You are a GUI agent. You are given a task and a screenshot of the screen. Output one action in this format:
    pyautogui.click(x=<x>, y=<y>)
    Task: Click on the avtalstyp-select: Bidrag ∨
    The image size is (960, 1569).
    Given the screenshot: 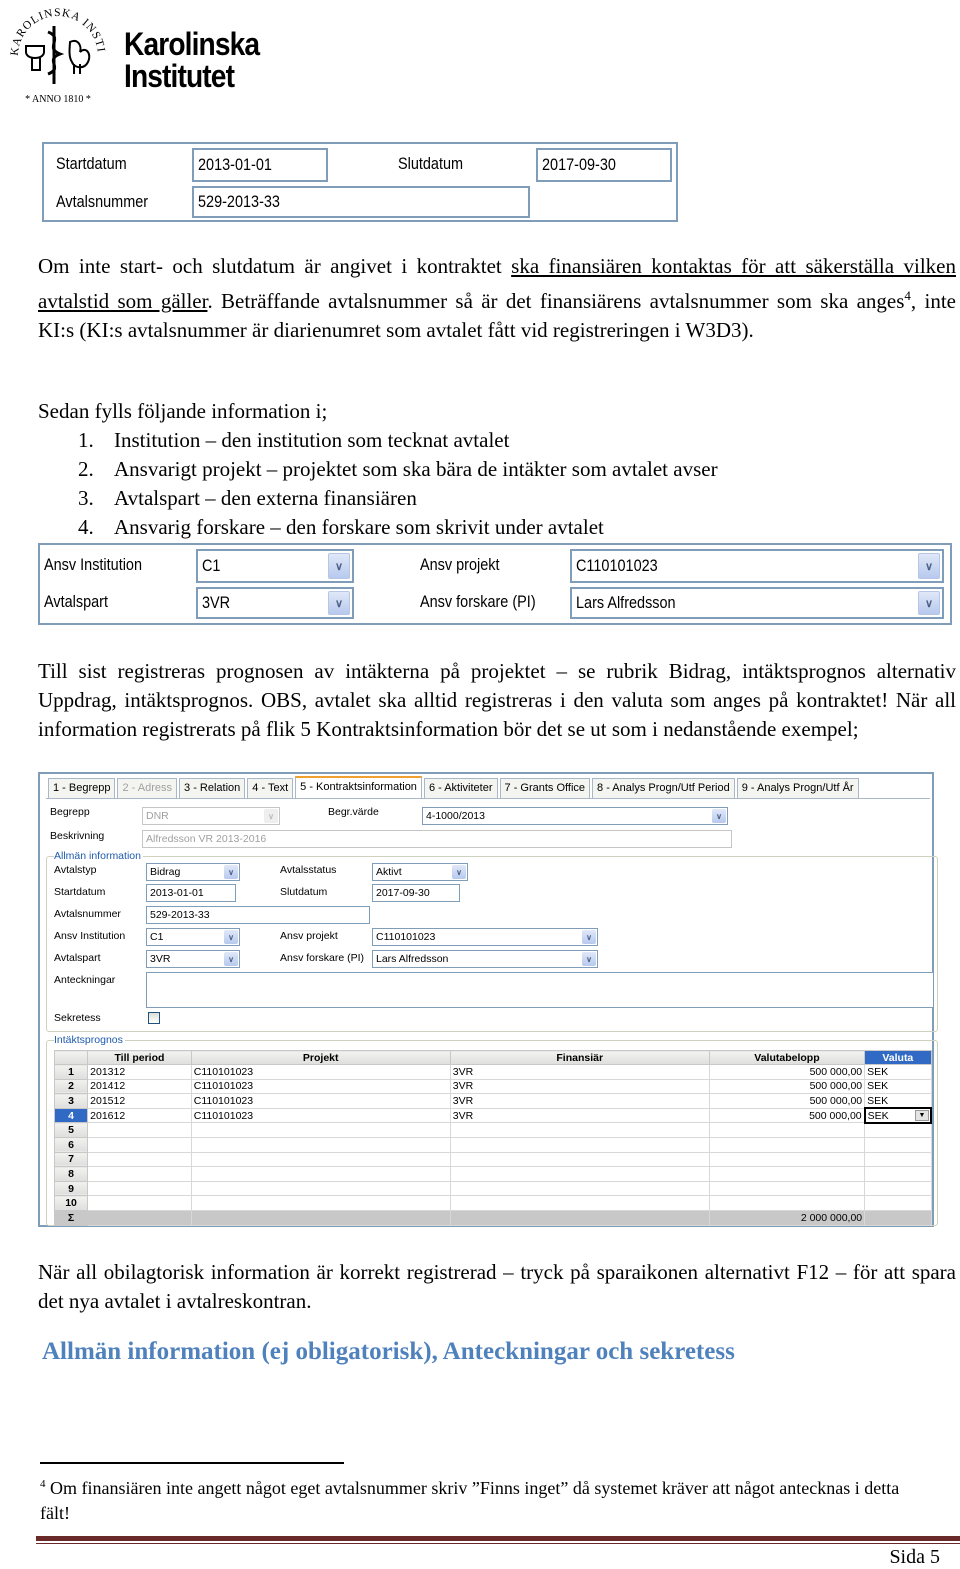 What is the action you would take?
    pyautogui.click(x=193, y=872)
    